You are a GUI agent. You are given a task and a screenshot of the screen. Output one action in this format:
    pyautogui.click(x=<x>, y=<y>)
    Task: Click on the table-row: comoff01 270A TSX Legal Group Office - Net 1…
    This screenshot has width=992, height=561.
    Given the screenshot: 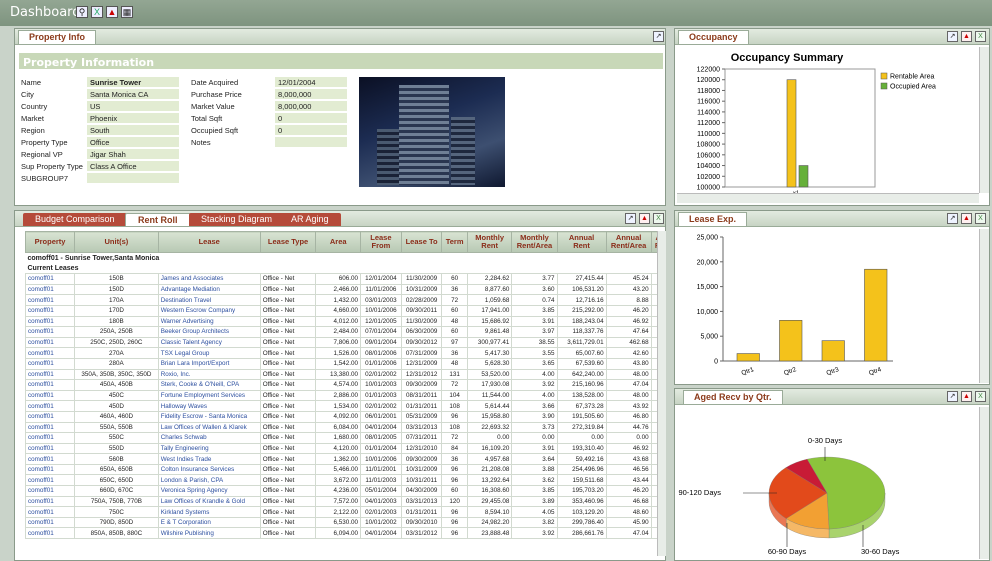 What is the action you would take?
    pyautogui.click(x=341, y=353)
    